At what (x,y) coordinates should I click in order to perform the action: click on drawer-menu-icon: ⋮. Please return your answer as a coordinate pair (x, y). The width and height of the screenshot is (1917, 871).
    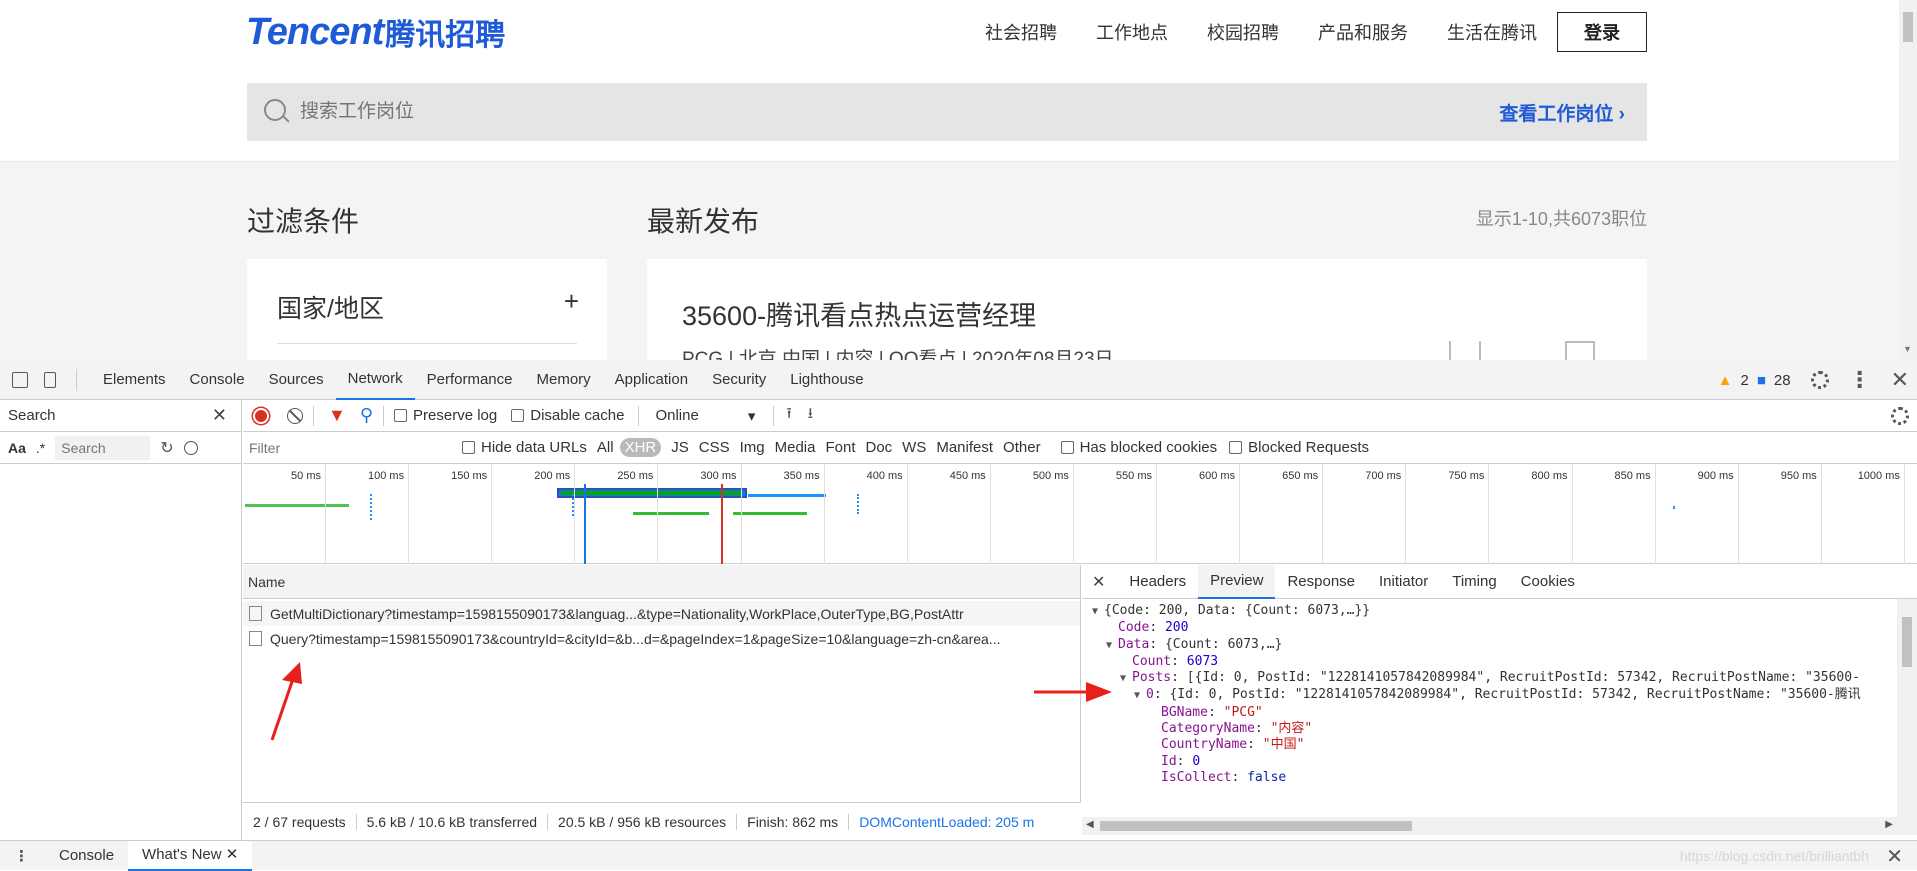
    Looking at the image, I should click on (21, 856).